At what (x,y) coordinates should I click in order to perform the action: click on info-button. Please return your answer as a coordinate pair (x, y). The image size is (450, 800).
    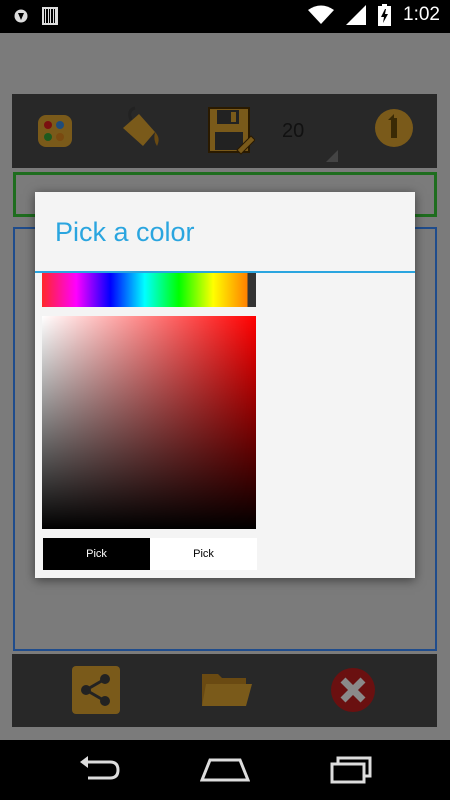
    Looking at the image, I should click on (397, 131).